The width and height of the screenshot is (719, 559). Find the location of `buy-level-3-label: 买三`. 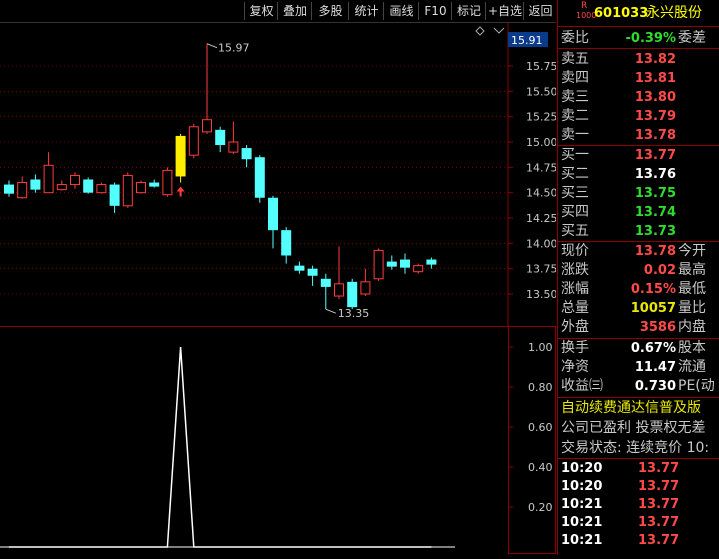

buy-level-3-label: 买三 is located at coordinates (575, 193).